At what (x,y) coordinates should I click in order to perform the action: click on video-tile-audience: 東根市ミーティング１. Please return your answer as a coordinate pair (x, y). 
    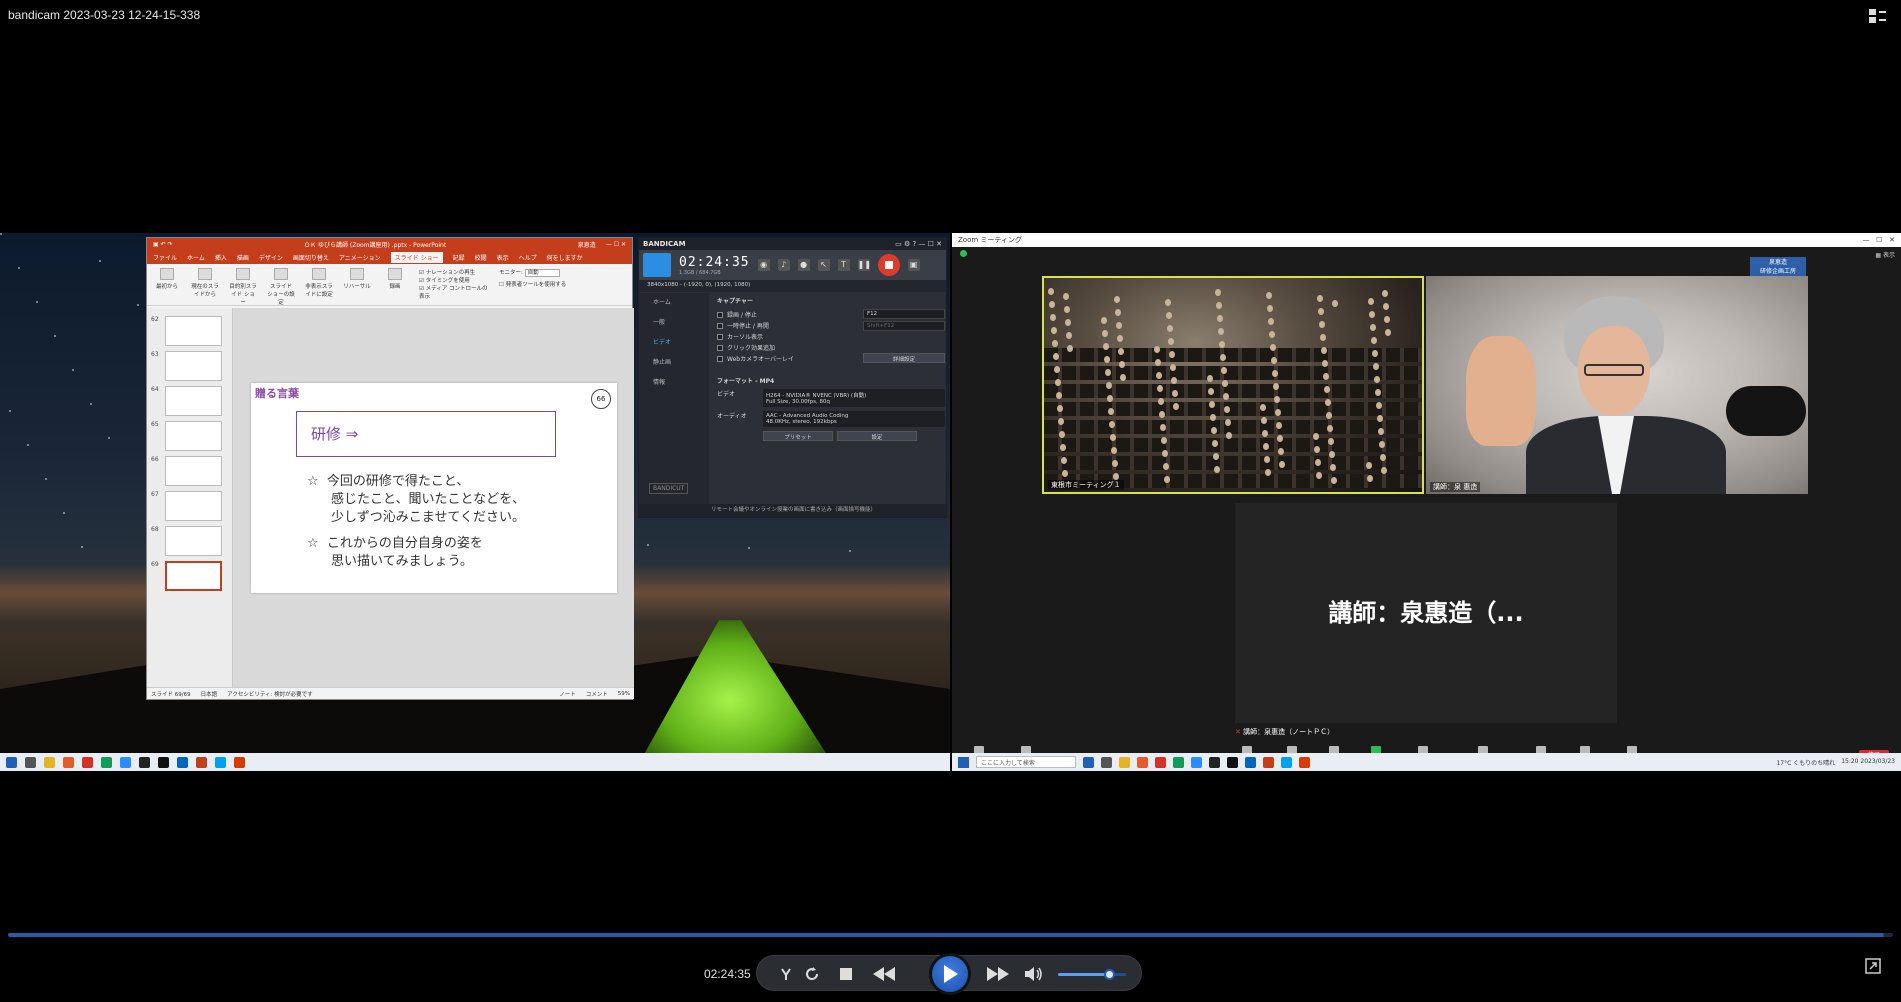
    Looking at the image, I should click on (1233, 385).